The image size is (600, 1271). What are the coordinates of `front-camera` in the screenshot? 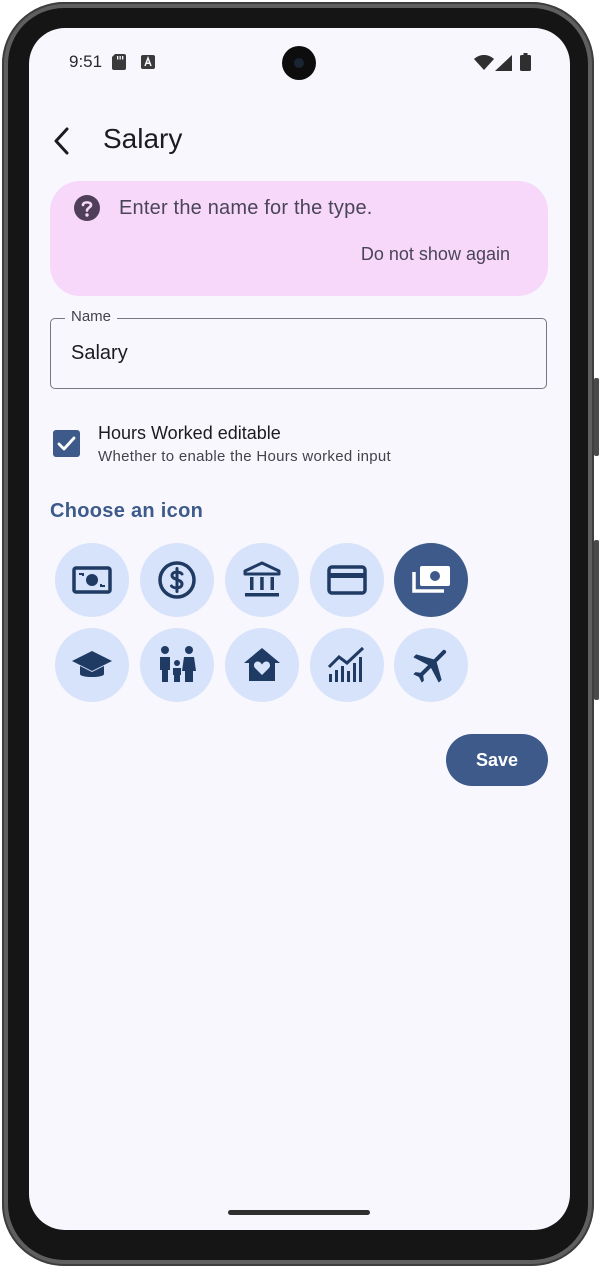 It's located at (299, 63).